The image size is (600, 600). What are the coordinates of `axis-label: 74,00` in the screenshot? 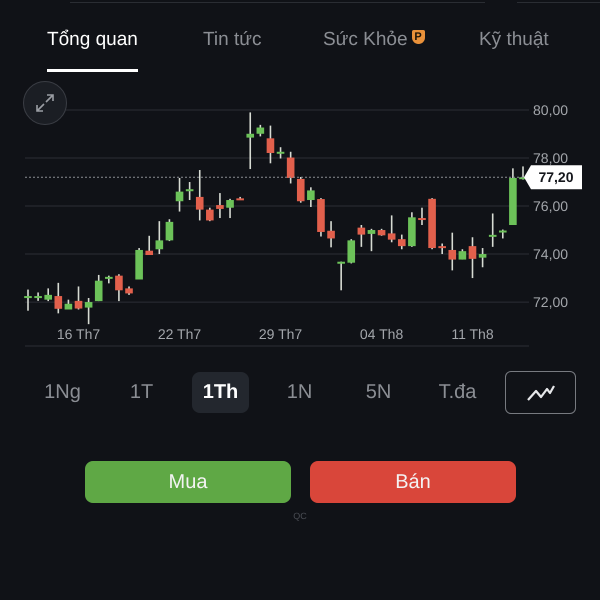 It's located at (550, 254).